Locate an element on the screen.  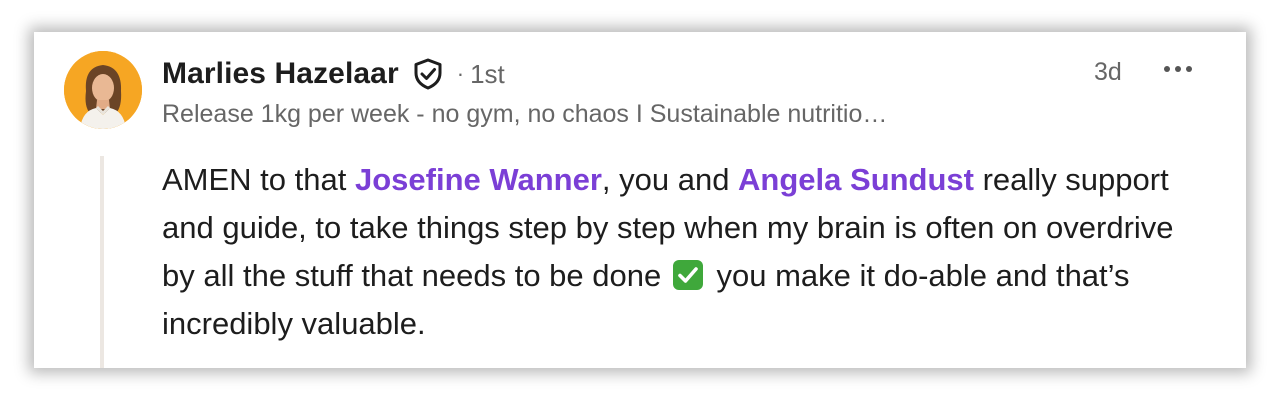
connection-degree: 1st is located at coordinates (487, 73).